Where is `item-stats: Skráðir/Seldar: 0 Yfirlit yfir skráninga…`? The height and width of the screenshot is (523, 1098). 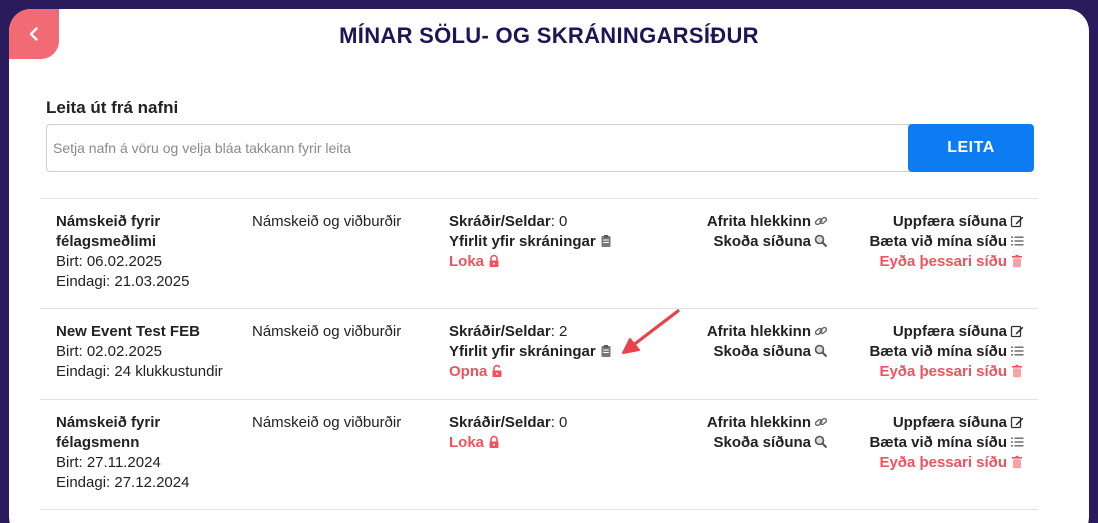 item-stats: Skráðir/Seldar: 0 Yfirlit yfir skráninga… is located at coordinates (531, 242).